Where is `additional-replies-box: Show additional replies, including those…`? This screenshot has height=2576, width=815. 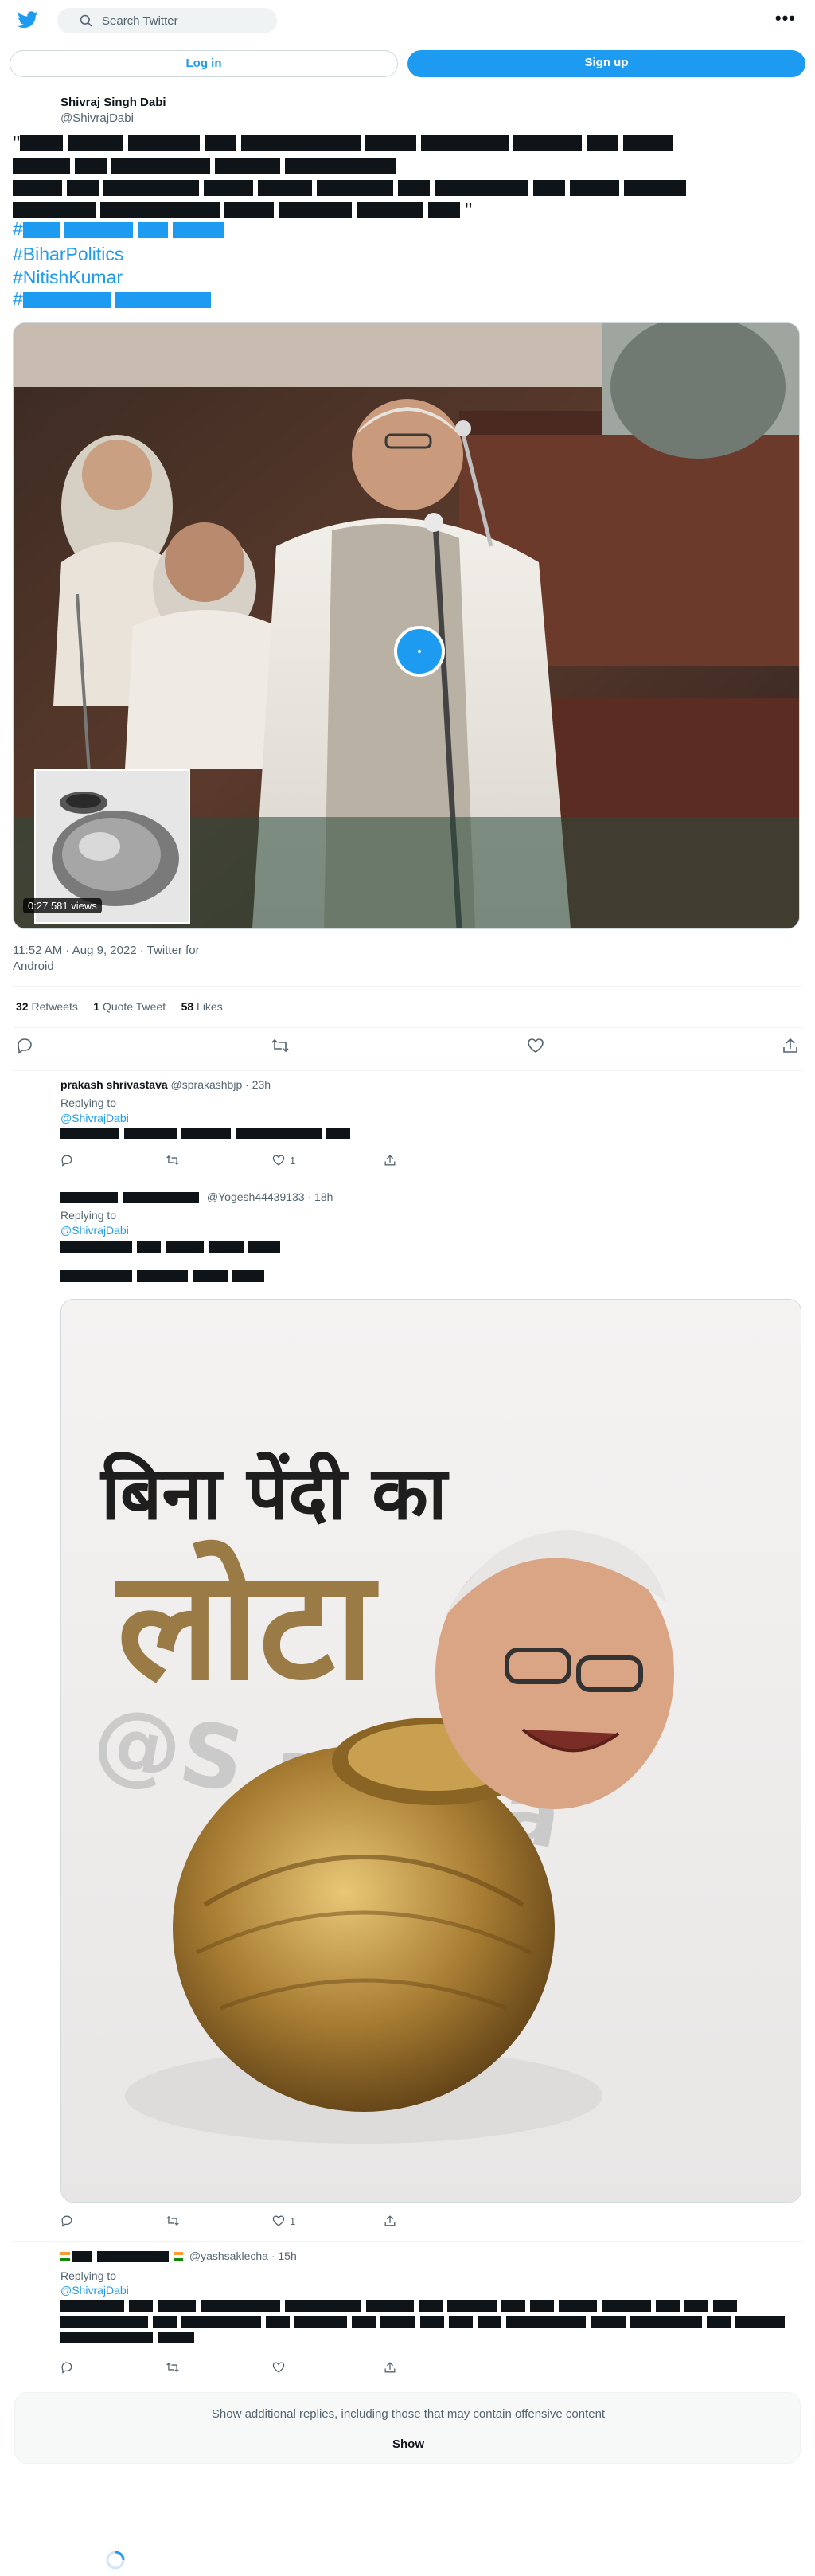
additional-replies-box: Show additional replies, including those… is located at coordinates (407, 2428).